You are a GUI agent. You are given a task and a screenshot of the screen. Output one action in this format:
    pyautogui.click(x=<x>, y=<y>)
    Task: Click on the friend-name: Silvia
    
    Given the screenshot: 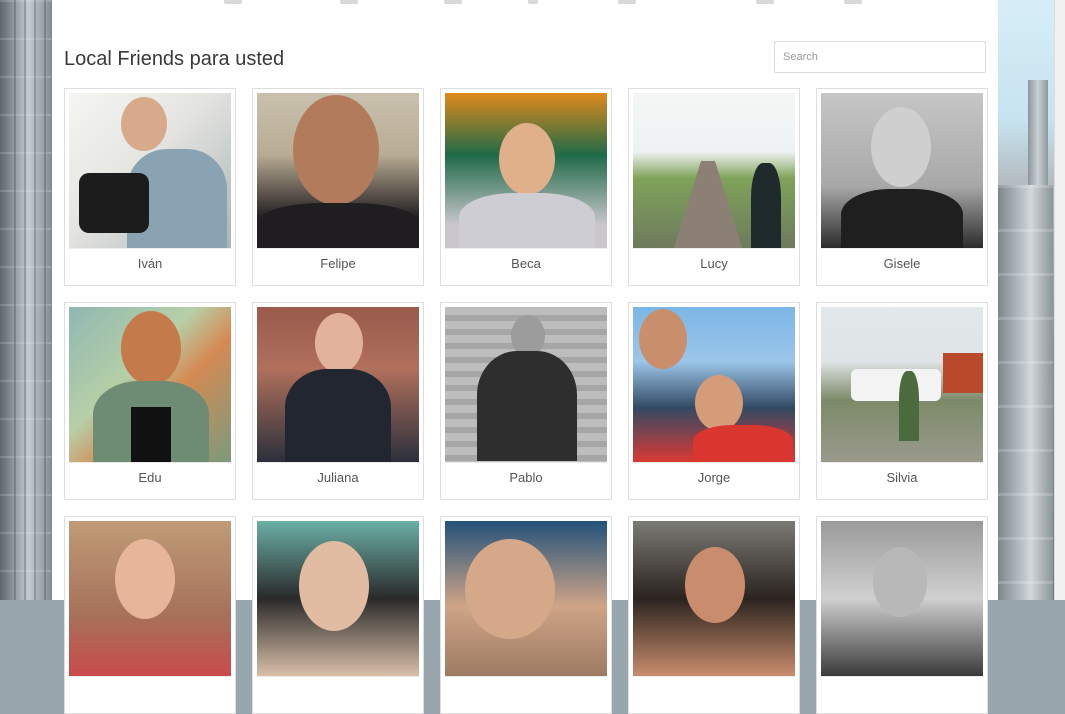 What is the action you would take?
    pyautogui.click(x=902, y=477)
    